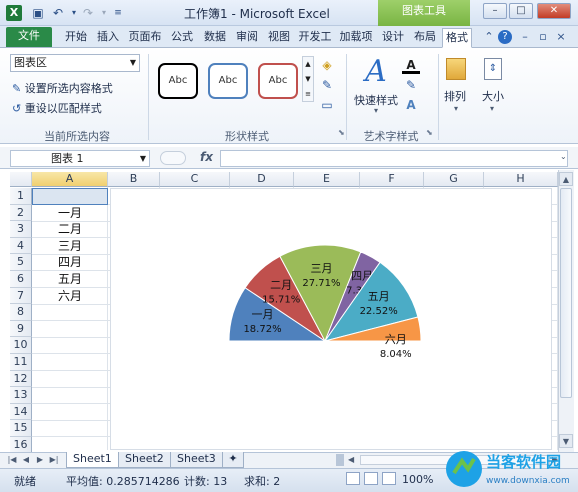 Image resolution: width=578 pixels, height=492 pixels. What do you see at coordinates (21, 296) in the screenshot?
I see `row-header-7: 7` at bounding box center [21, 296].